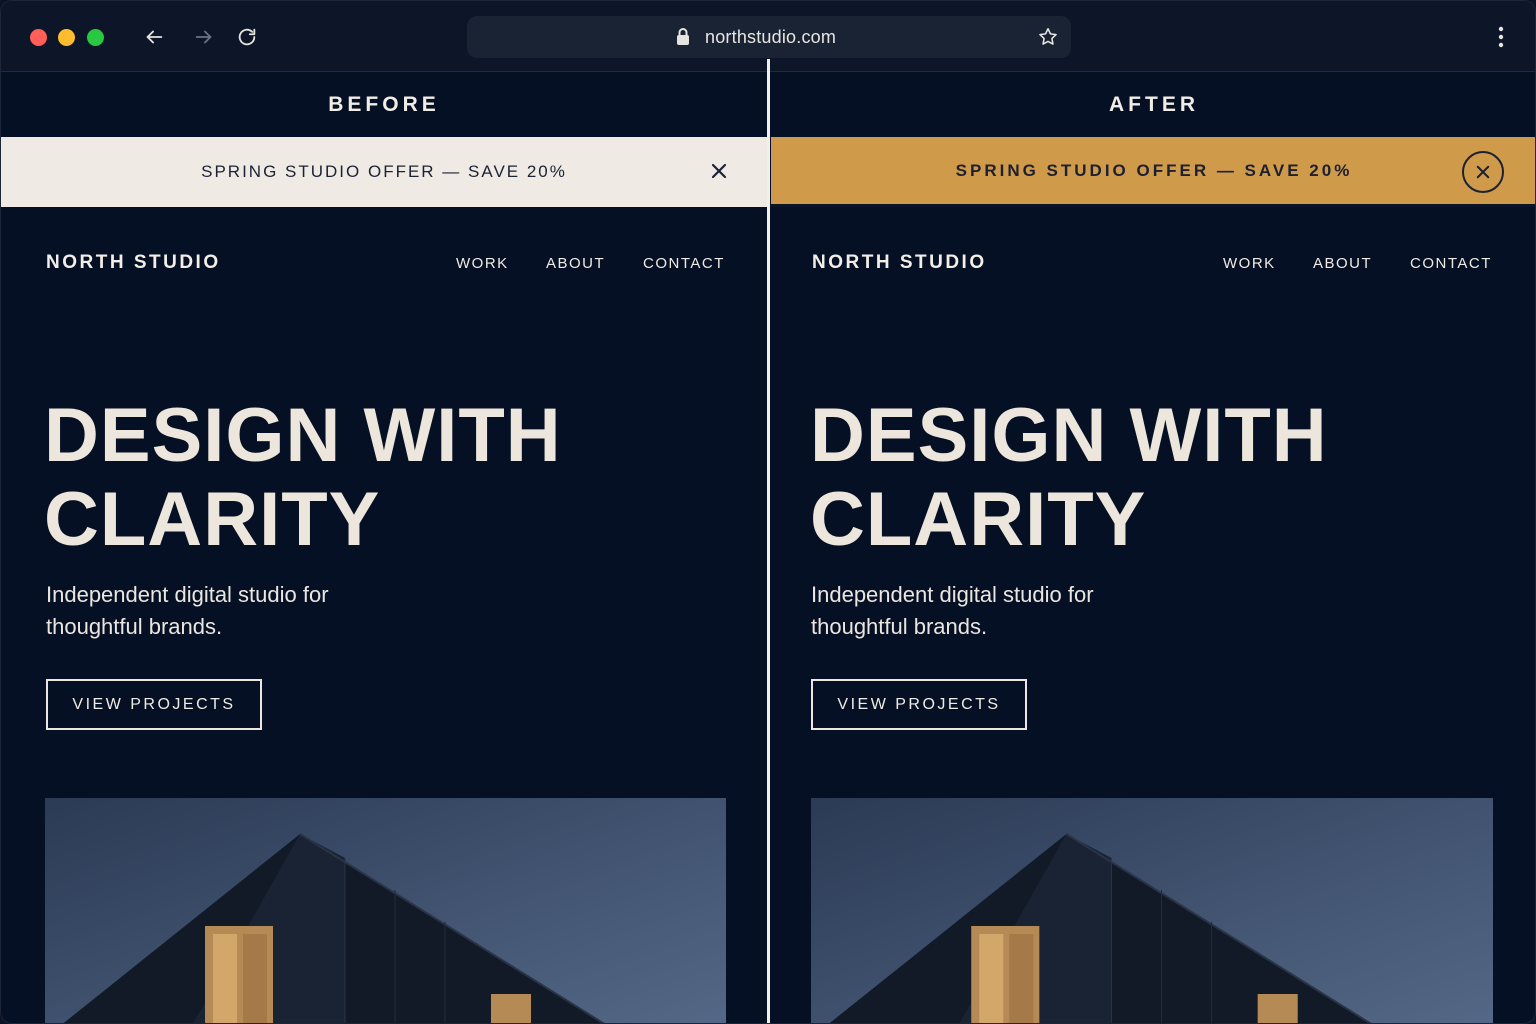  I want to click on kebab-menu-icon, so click(1501, 37).